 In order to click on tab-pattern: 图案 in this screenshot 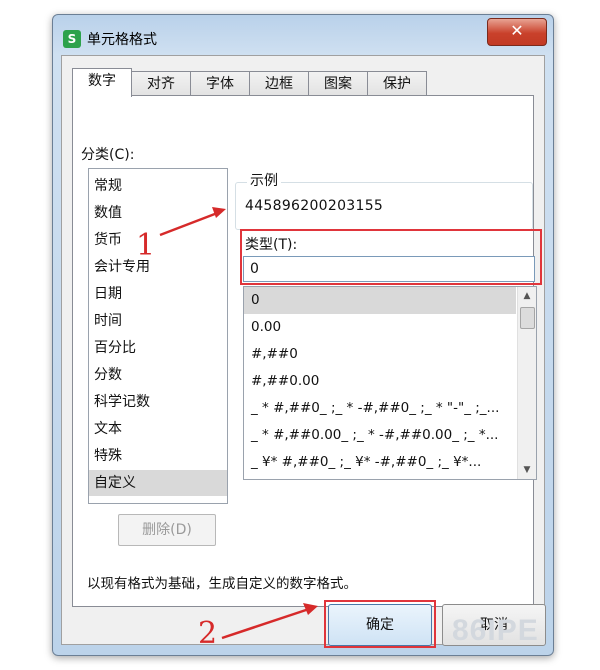, I will do `click(338, 83)`.